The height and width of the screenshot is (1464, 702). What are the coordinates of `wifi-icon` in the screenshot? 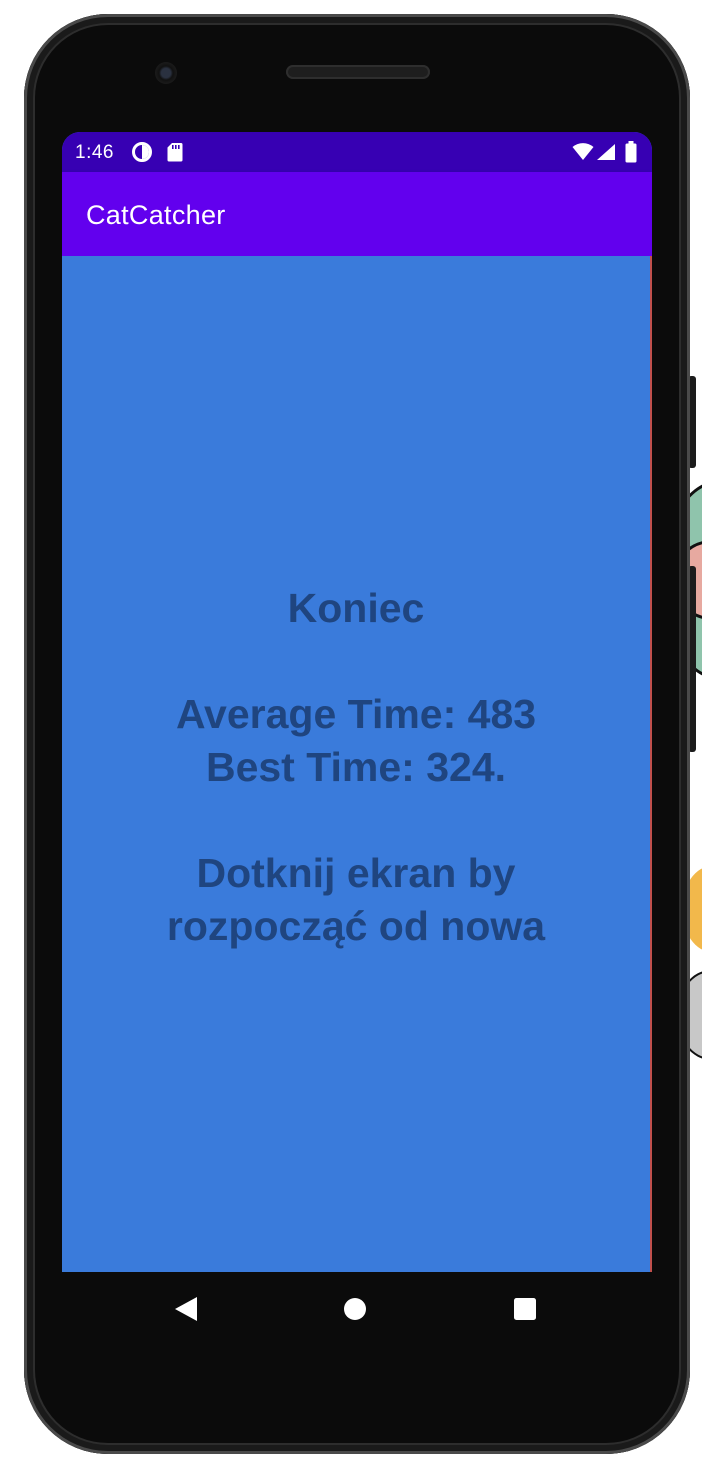 It's located at (583, 154).